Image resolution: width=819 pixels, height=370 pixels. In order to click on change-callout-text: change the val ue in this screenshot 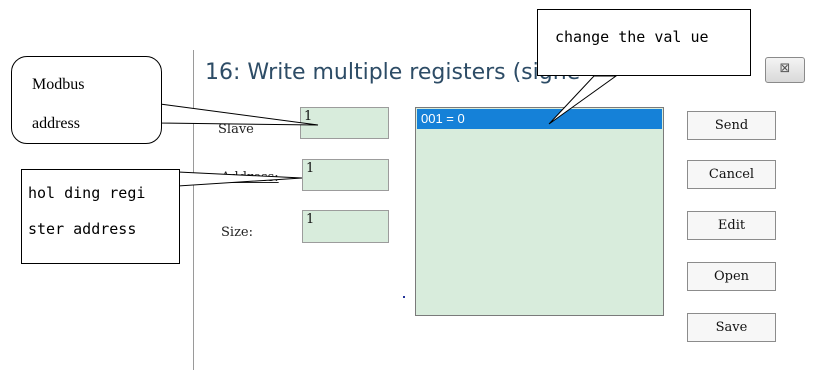, I will do `click(632, 37)`.